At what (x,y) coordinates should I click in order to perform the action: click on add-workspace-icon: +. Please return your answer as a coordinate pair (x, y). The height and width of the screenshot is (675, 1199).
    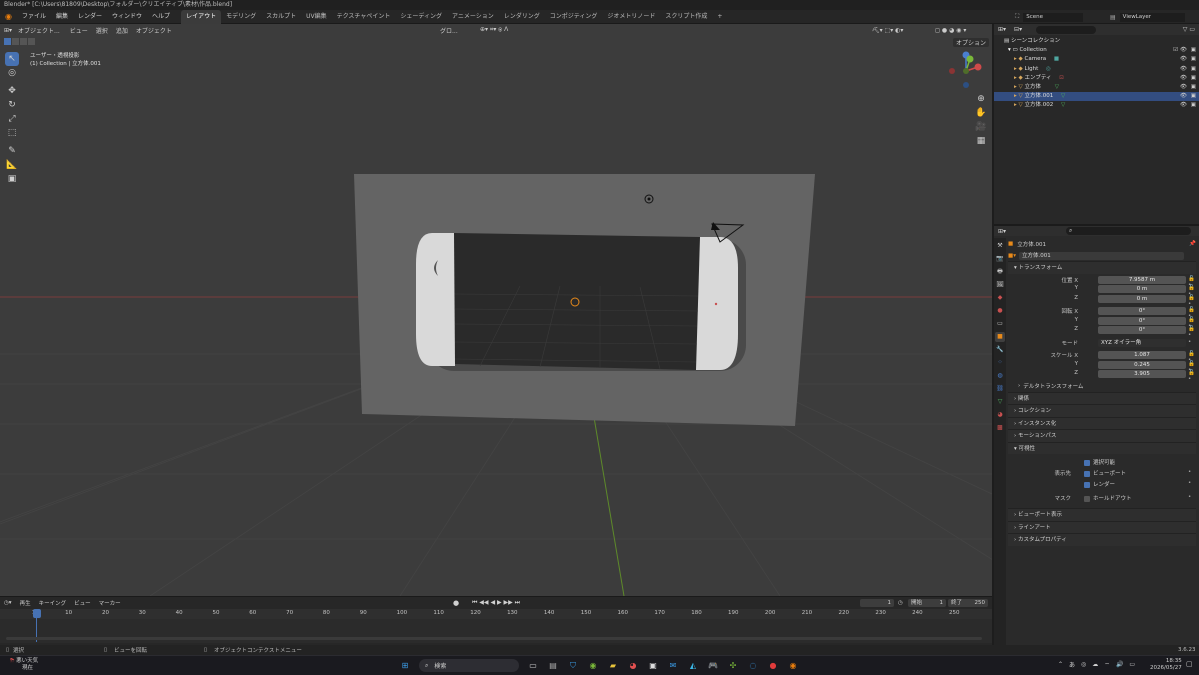
    Looking at the image, I should click on (719, 17).